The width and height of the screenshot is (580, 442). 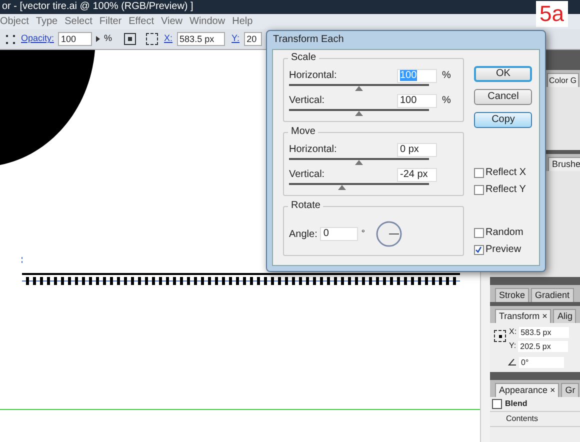 I want to click on transform-icon, so click(x=10, y=39).